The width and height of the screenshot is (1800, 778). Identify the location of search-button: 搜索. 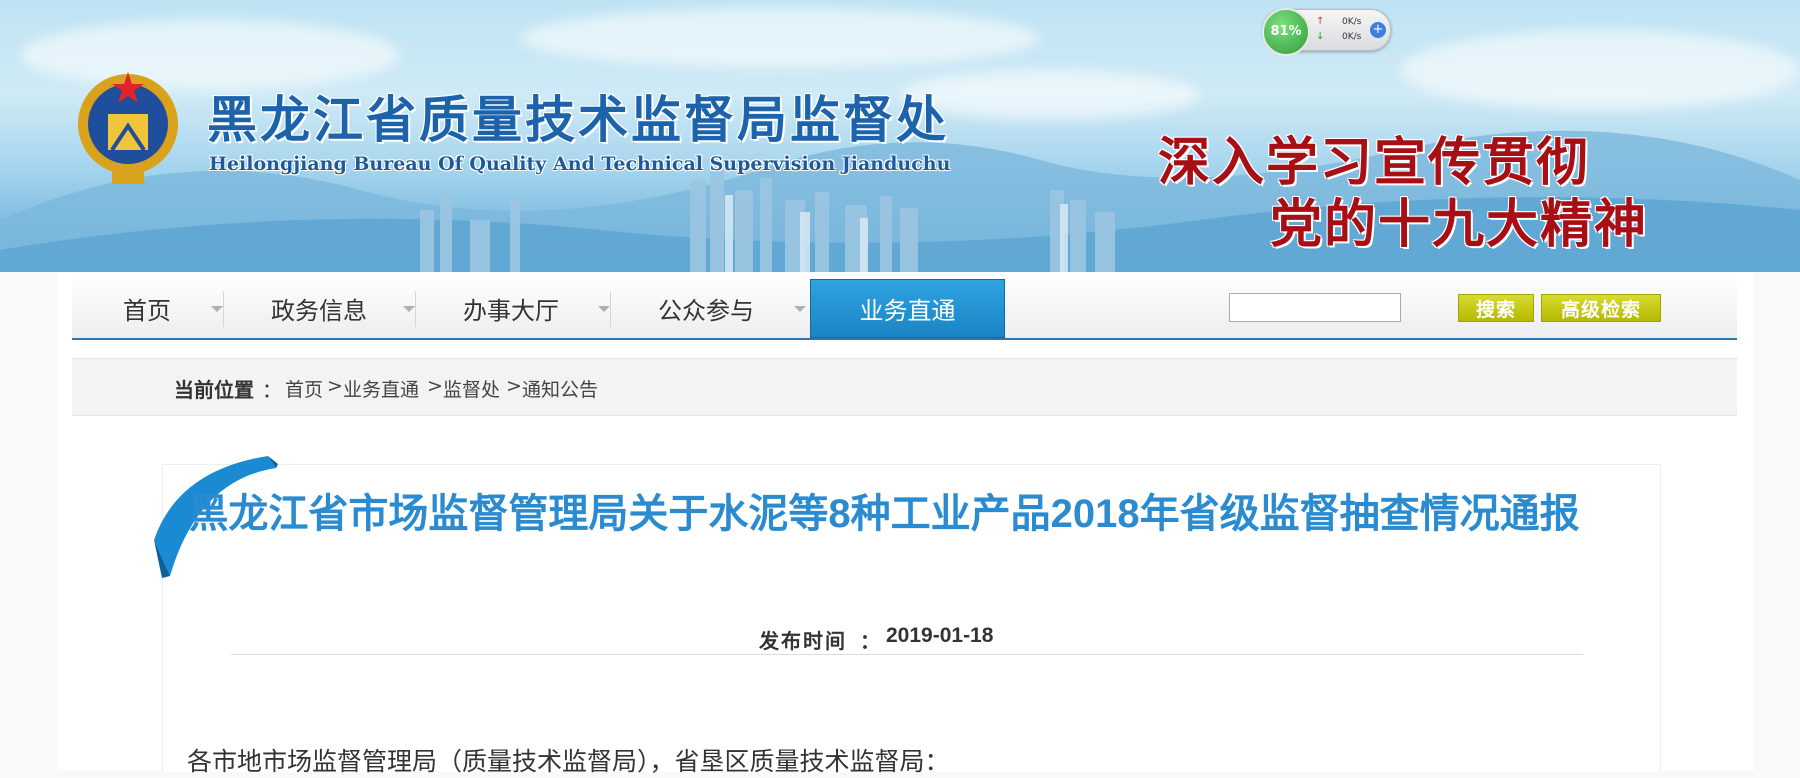
(1496, 308).